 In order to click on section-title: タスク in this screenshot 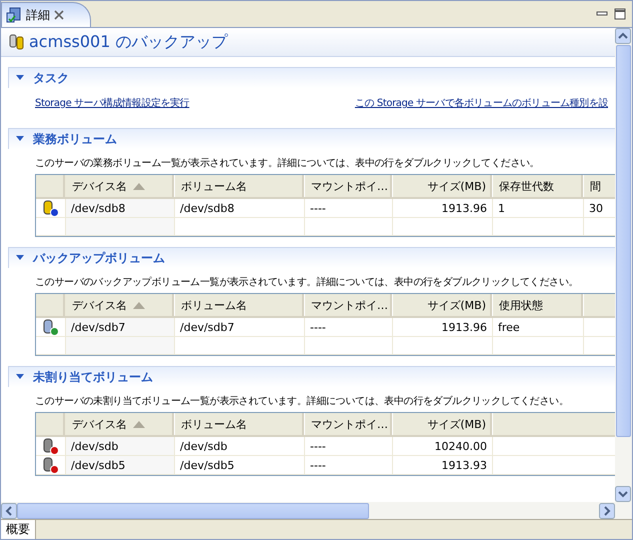, I will do `click(51, 78)`.